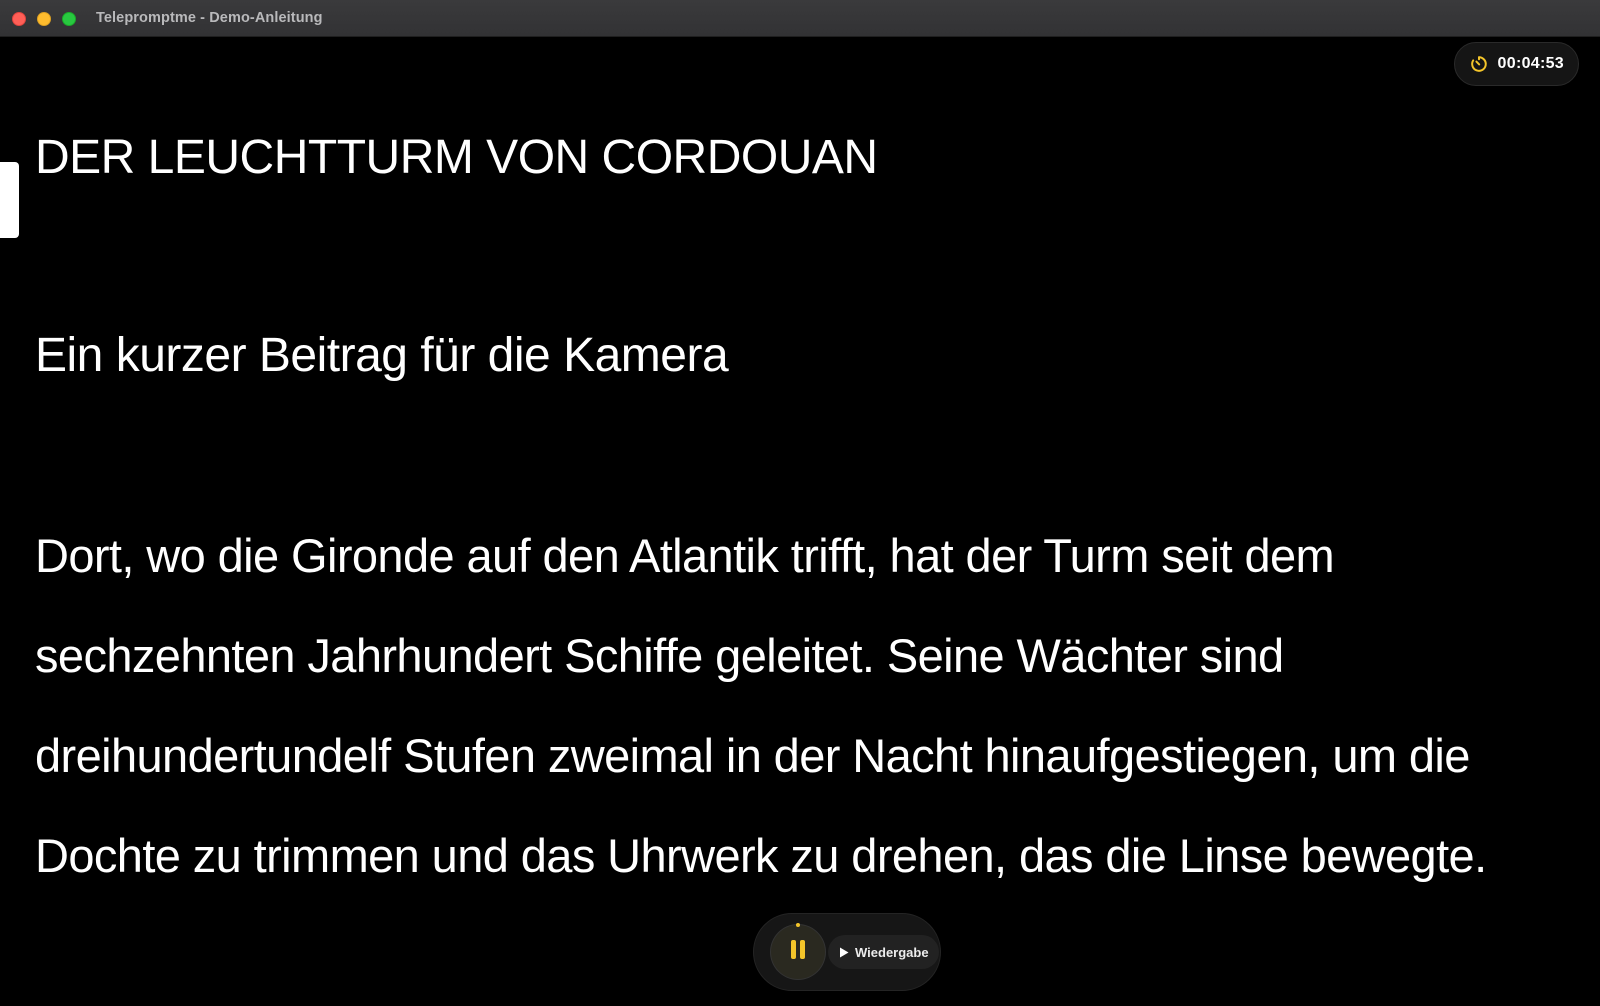 Image resolution: width=1600 pixels, height=1006 pixels. I want to click on script-title: DER LEUCHTTURM VON CORDOUAN, so click(456, 157).